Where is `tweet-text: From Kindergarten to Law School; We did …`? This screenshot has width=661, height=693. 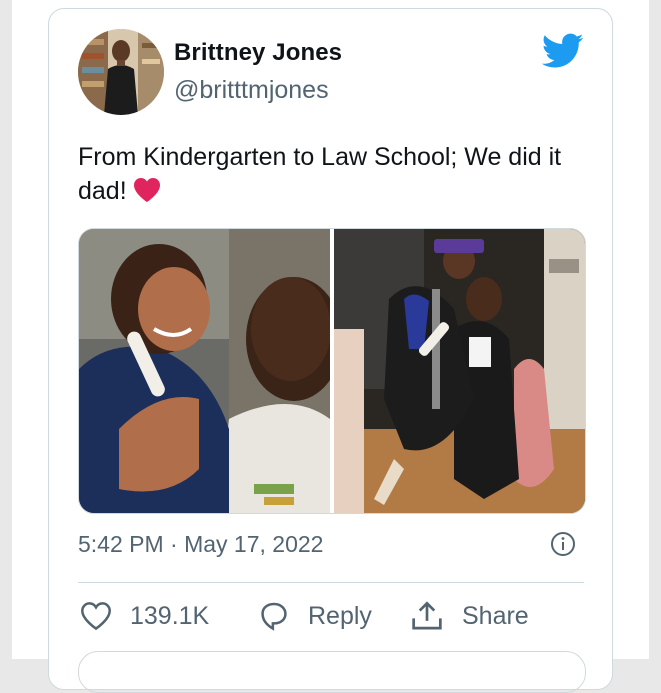 tweet-text: From Kindergarten to Law School; We did … is located at coordinates (333, 176).